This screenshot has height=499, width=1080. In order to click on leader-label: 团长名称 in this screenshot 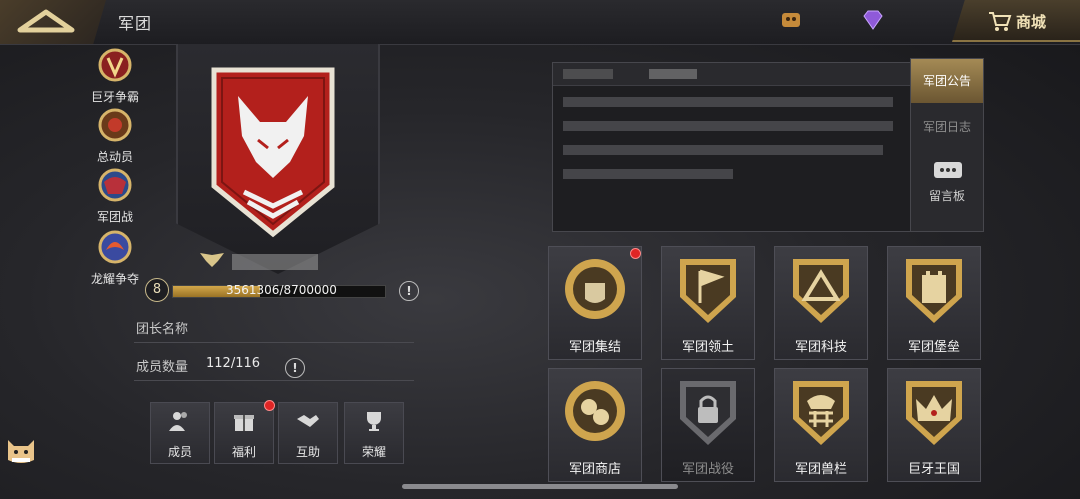, I will do `click(162, 329)`.